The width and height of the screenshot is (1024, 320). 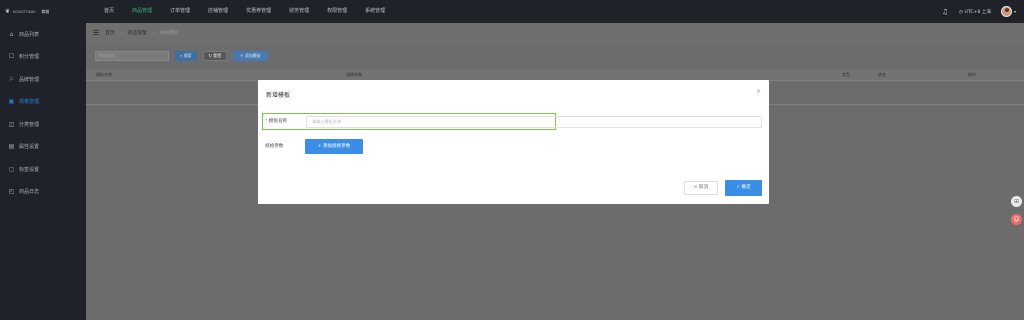 I want to click on breadcrumb-item-home: 首页, so click(x=109, y=33).